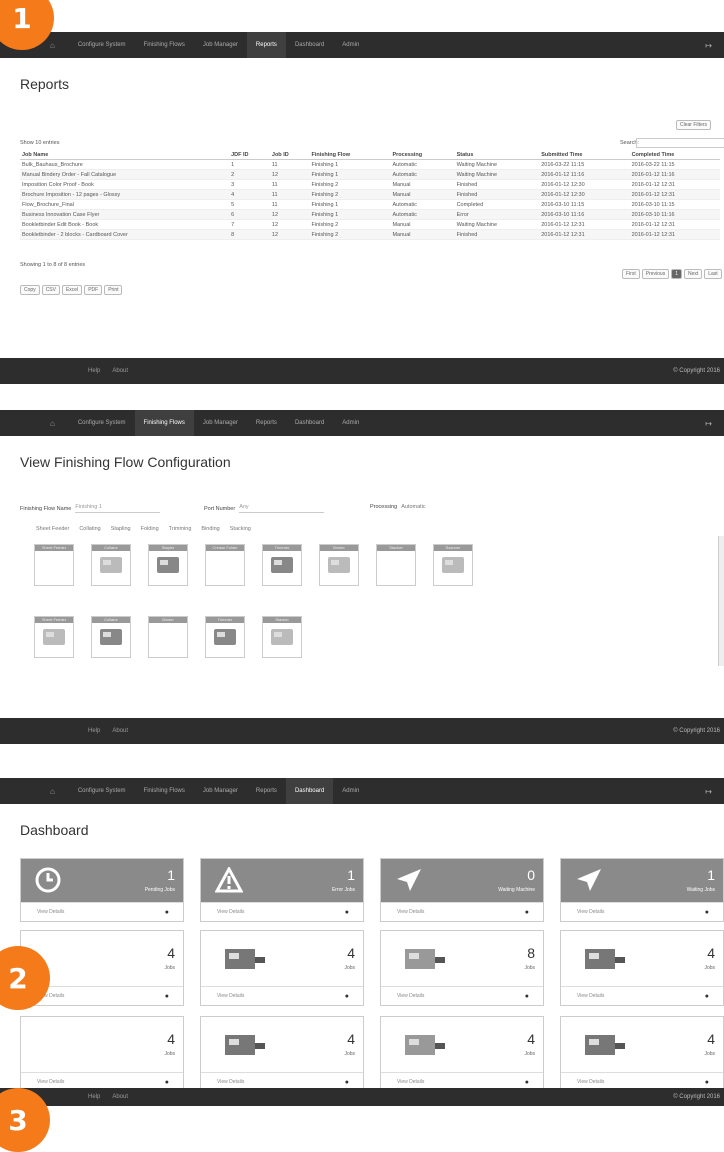 The image size is (724, 1152). I want to click on machine-tile: Scanner, so click(453, 565).